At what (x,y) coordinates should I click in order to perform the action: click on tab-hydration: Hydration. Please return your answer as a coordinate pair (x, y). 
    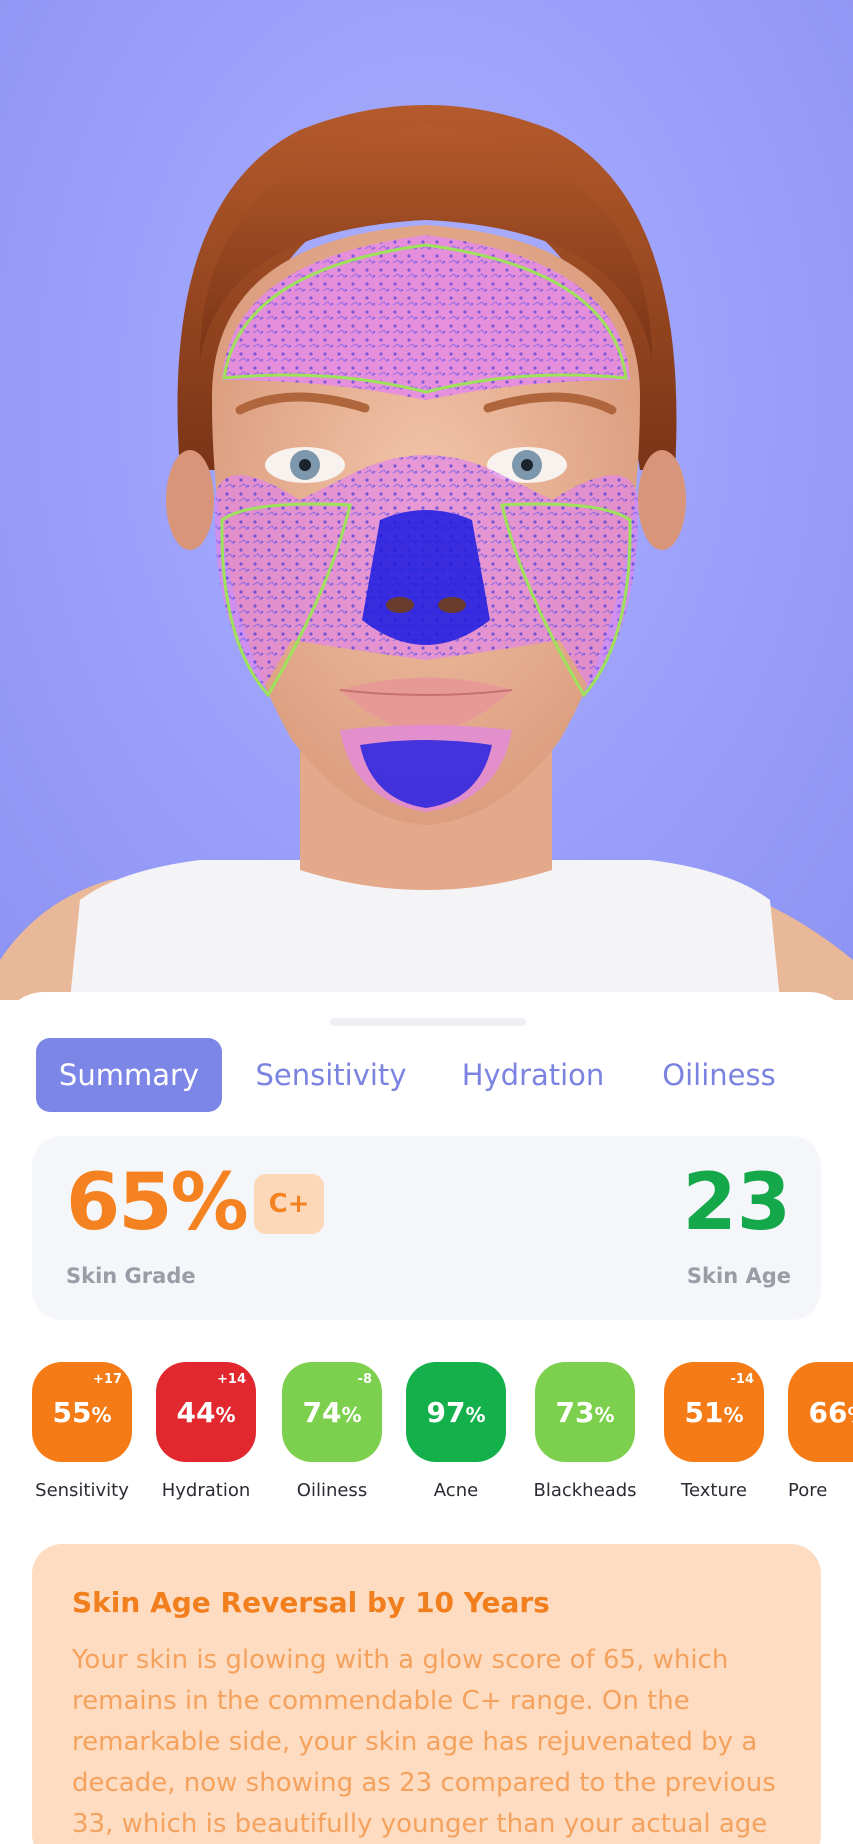
    Looking at the image, I should click on (533, 1075).